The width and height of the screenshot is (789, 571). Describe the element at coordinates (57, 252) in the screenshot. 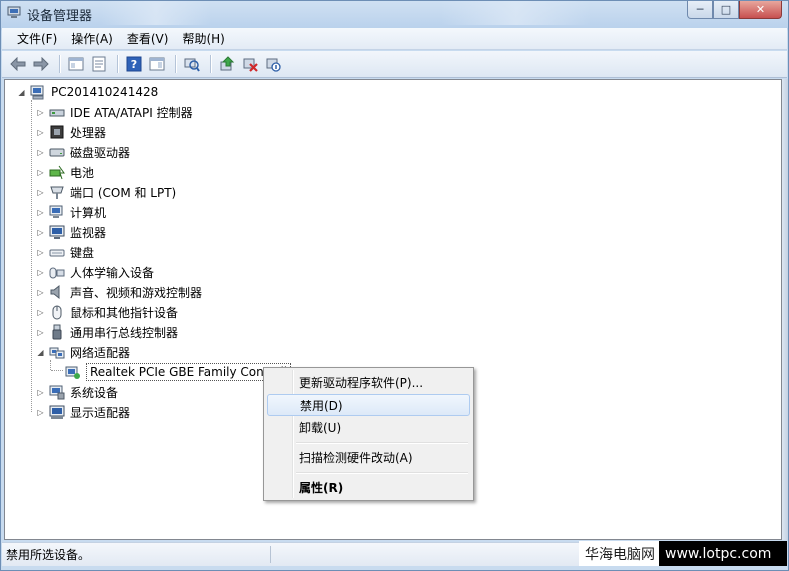

I see `keyboard-icon` at that location.